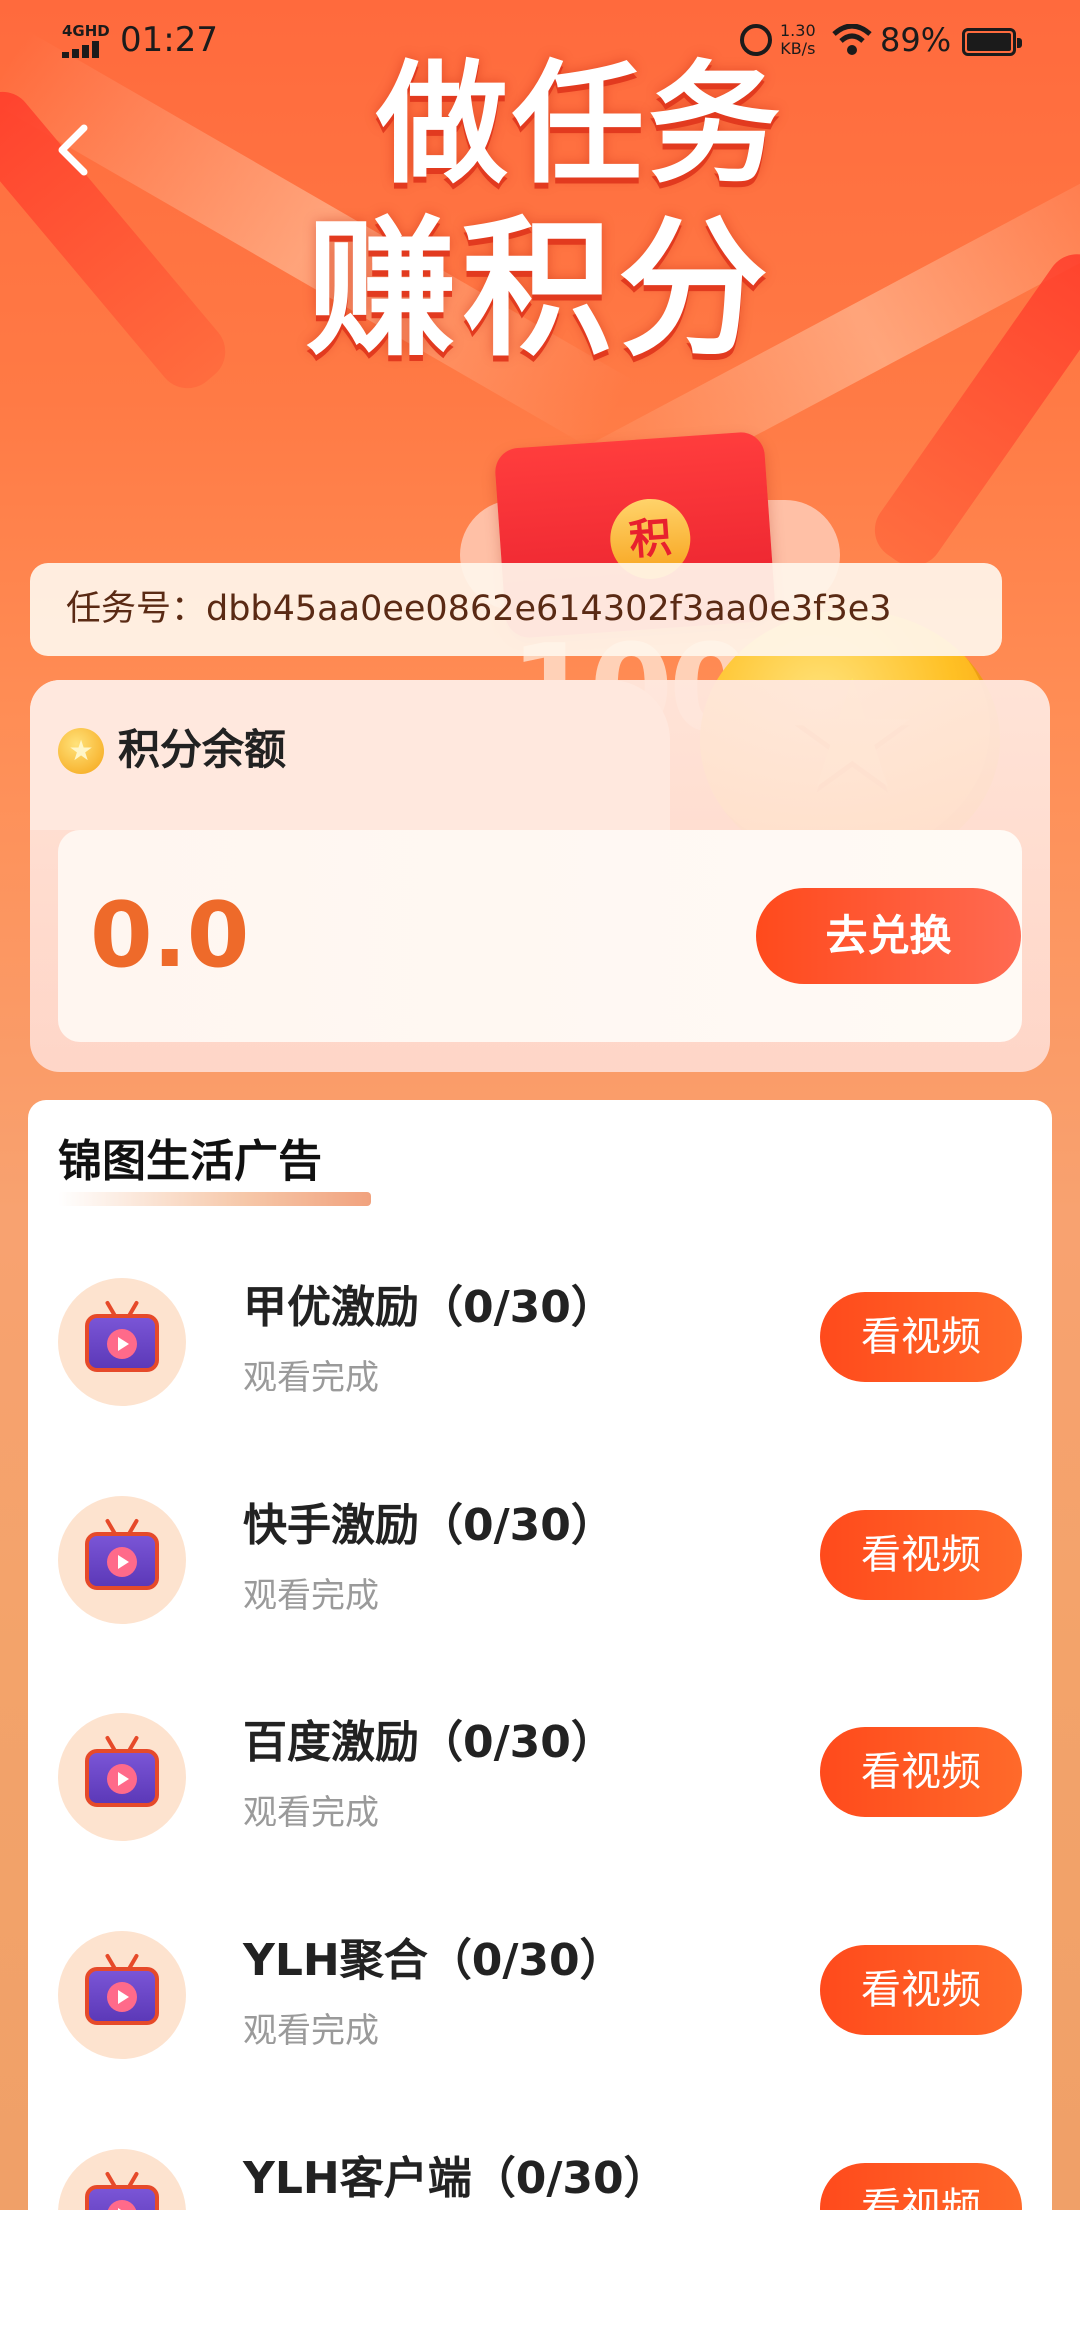  I want to click on hero-title-line2: 赚积分, so click(539, 290).